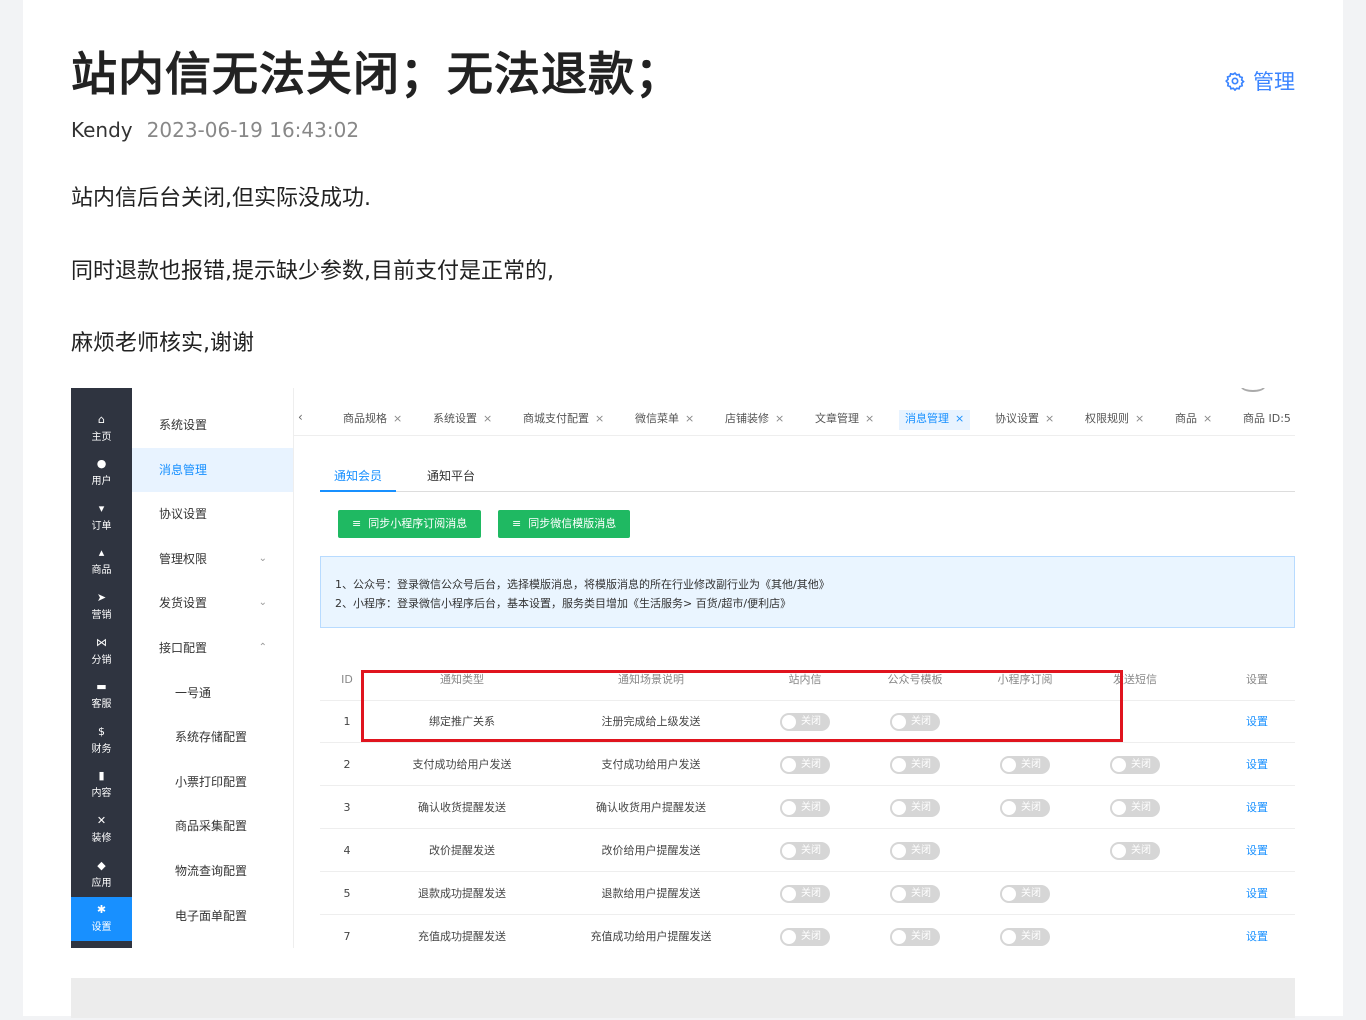 This screenshot has height=1020, width=1366. I want to click on nav-item-label: 分销, so click(101, 660).